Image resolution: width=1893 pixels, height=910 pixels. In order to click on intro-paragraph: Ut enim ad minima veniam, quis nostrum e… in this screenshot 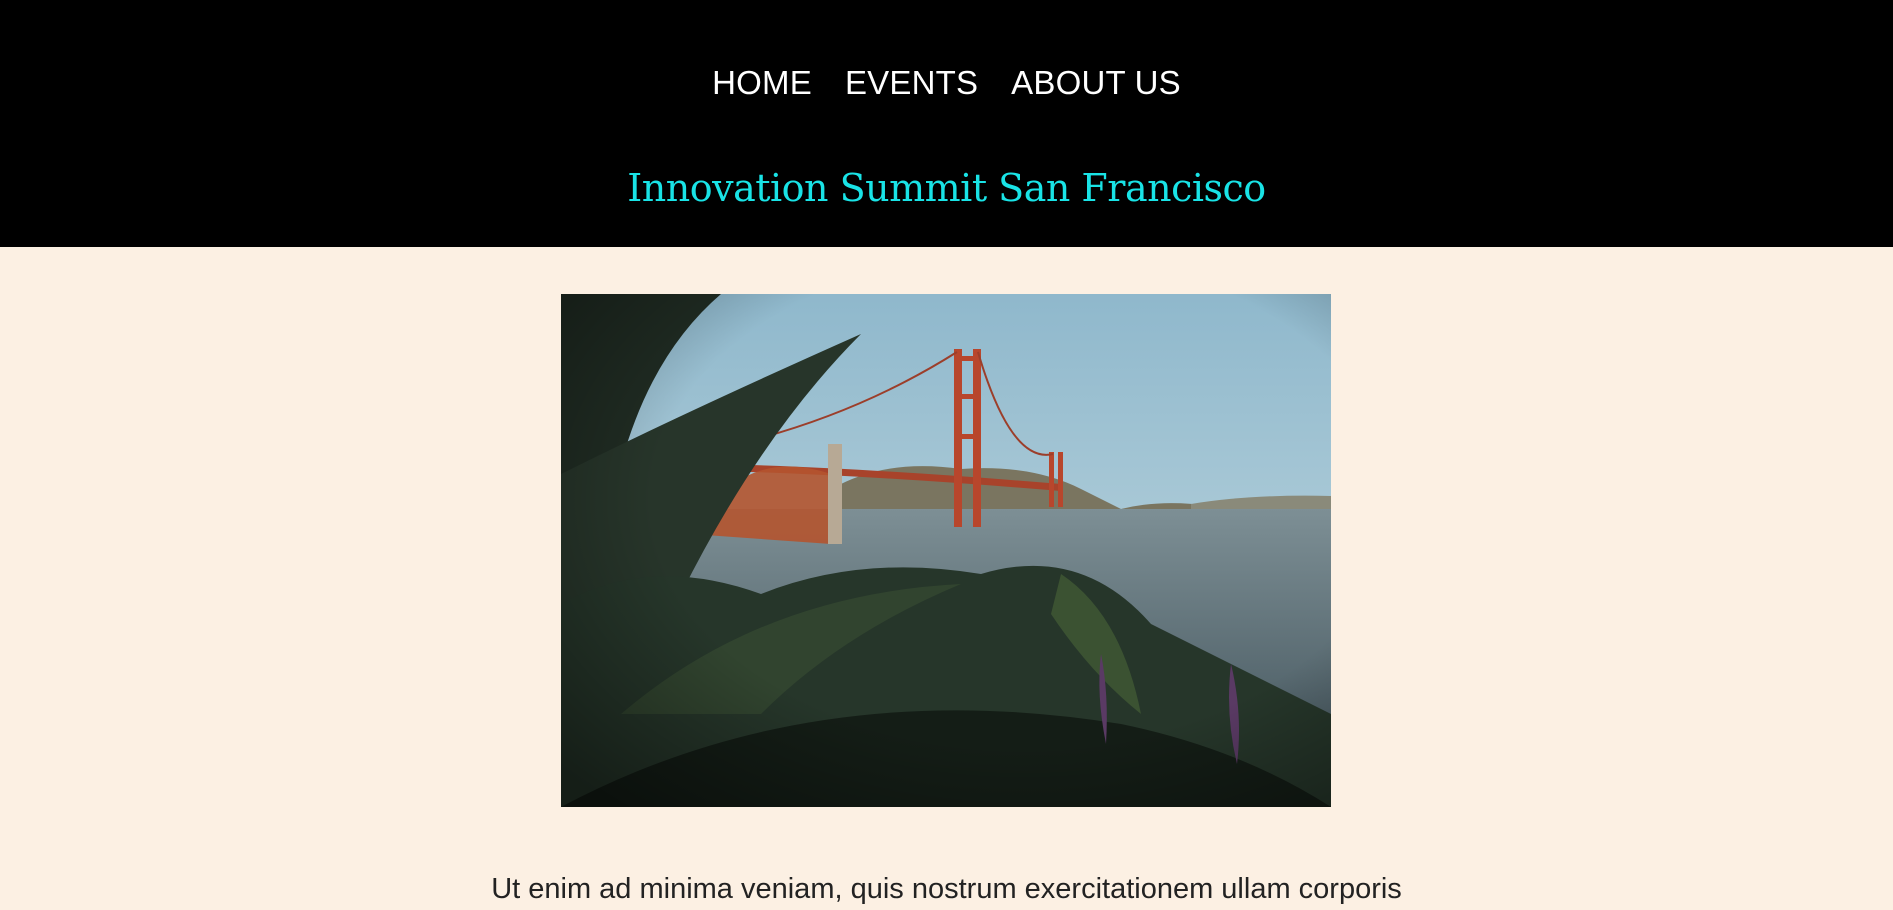, I will do `click(946, 889)`.